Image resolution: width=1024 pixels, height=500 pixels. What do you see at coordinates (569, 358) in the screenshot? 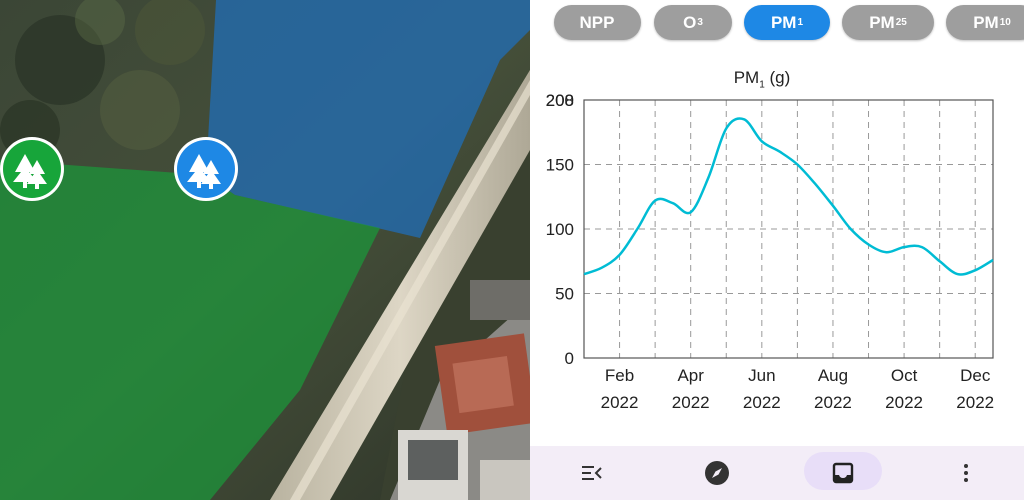
I see `y-tick-label: 0` at bounding box center [569, 358].